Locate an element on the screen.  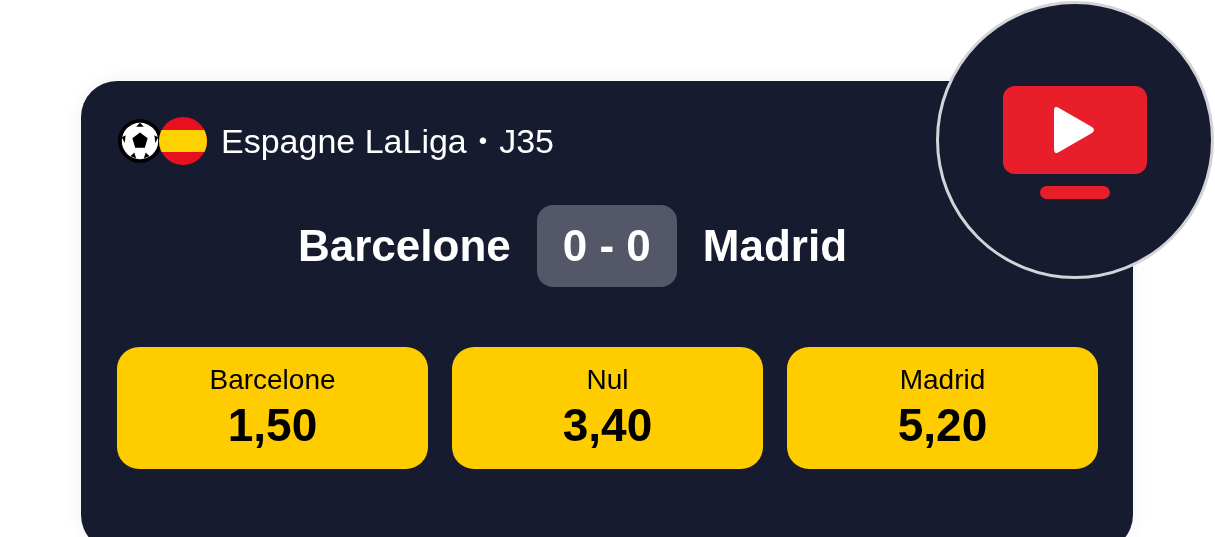
score: 0 - 0 is located at coordinates (606, 246).